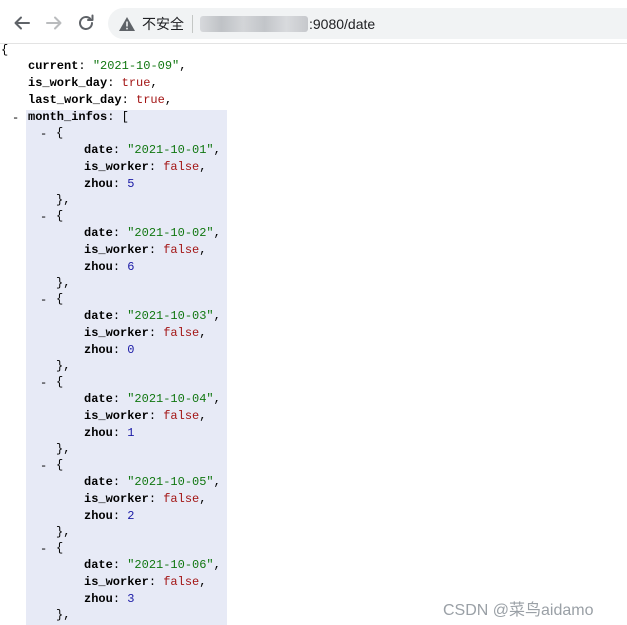  I want to click on field-is-work-day: is_work_day: true,, so click(93, 83).